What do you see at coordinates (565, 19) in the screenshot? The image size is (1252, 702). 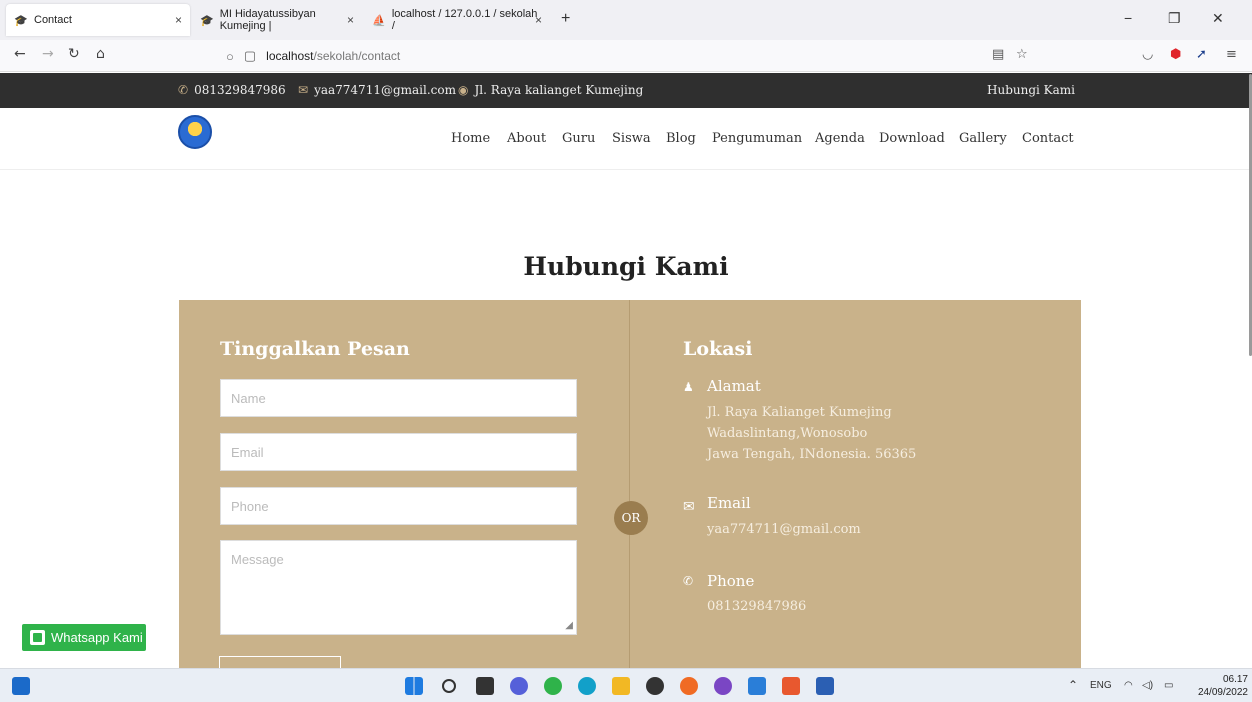 I see `new-tab-button: +` at bounding box center [565, 19].